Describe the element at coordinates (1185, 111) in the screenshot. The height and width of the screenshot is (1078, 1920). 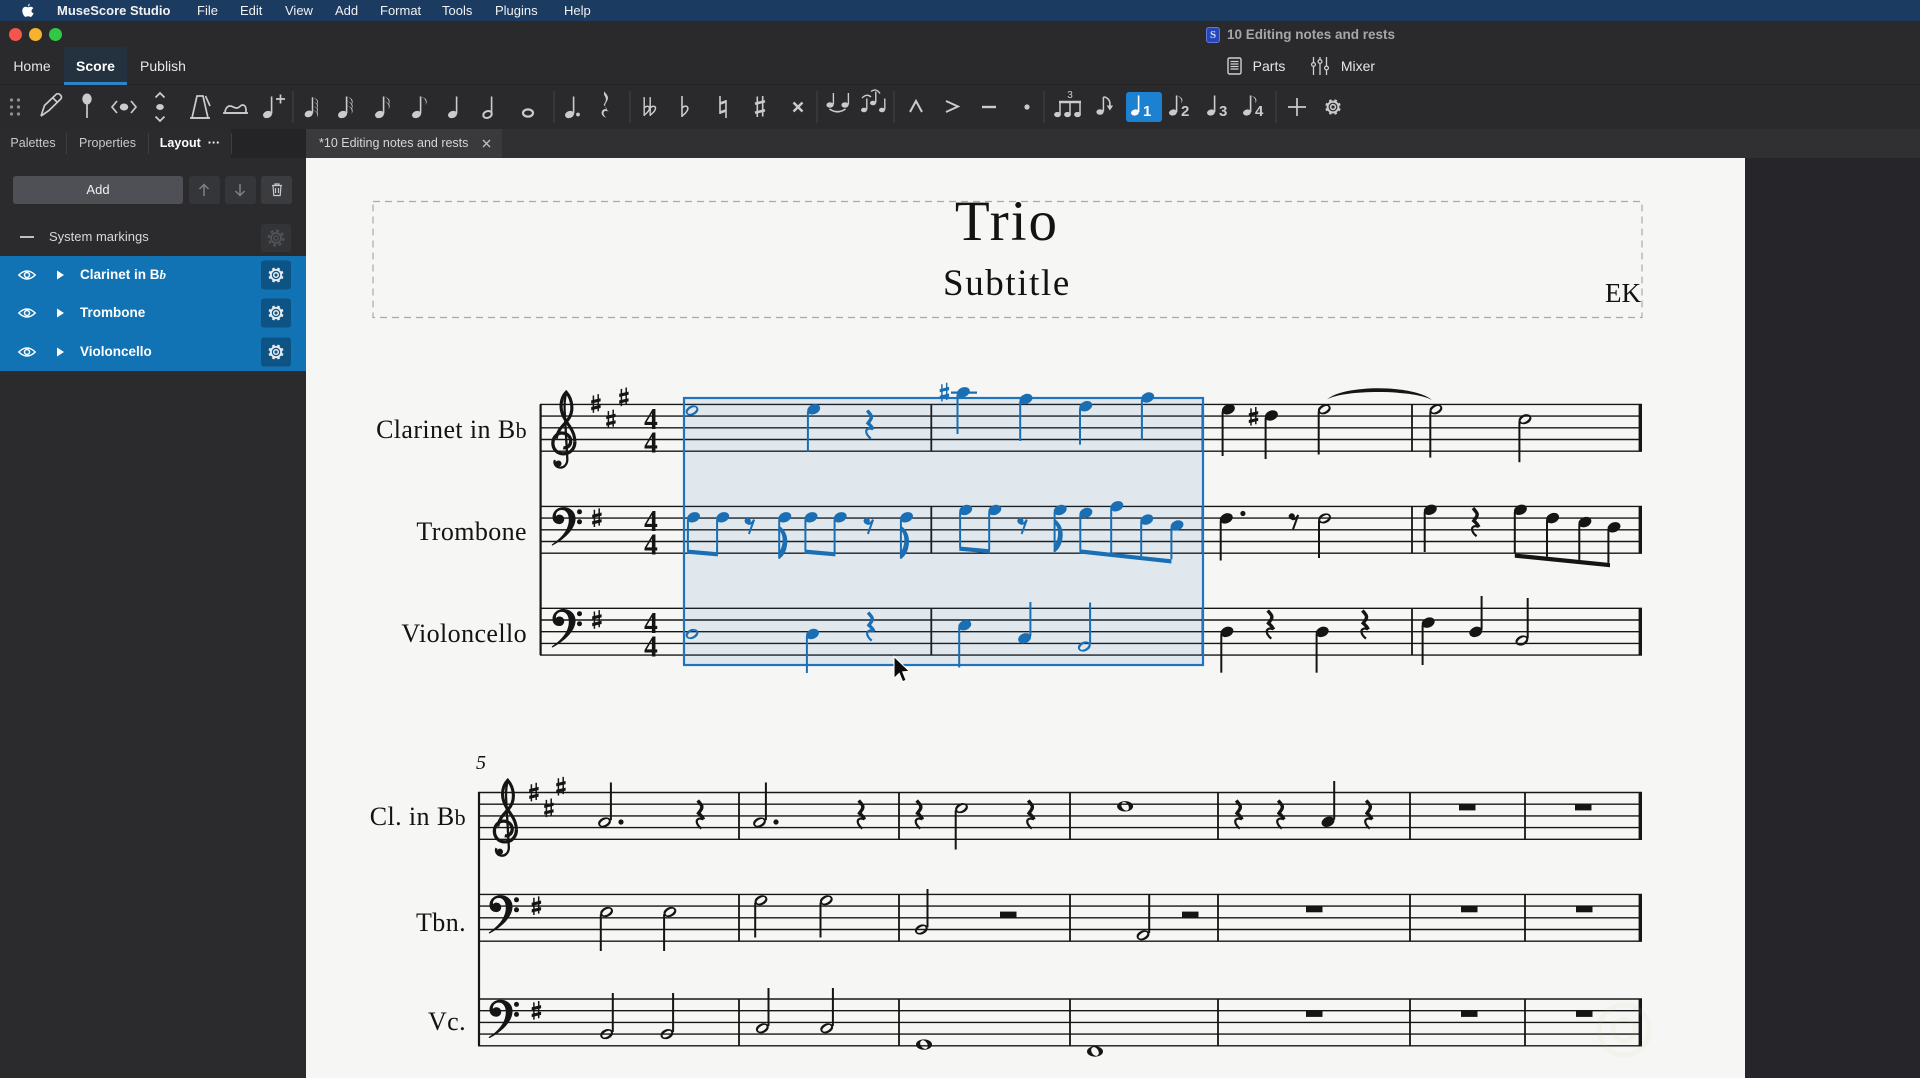
I see `svg-text: 2` at that location.